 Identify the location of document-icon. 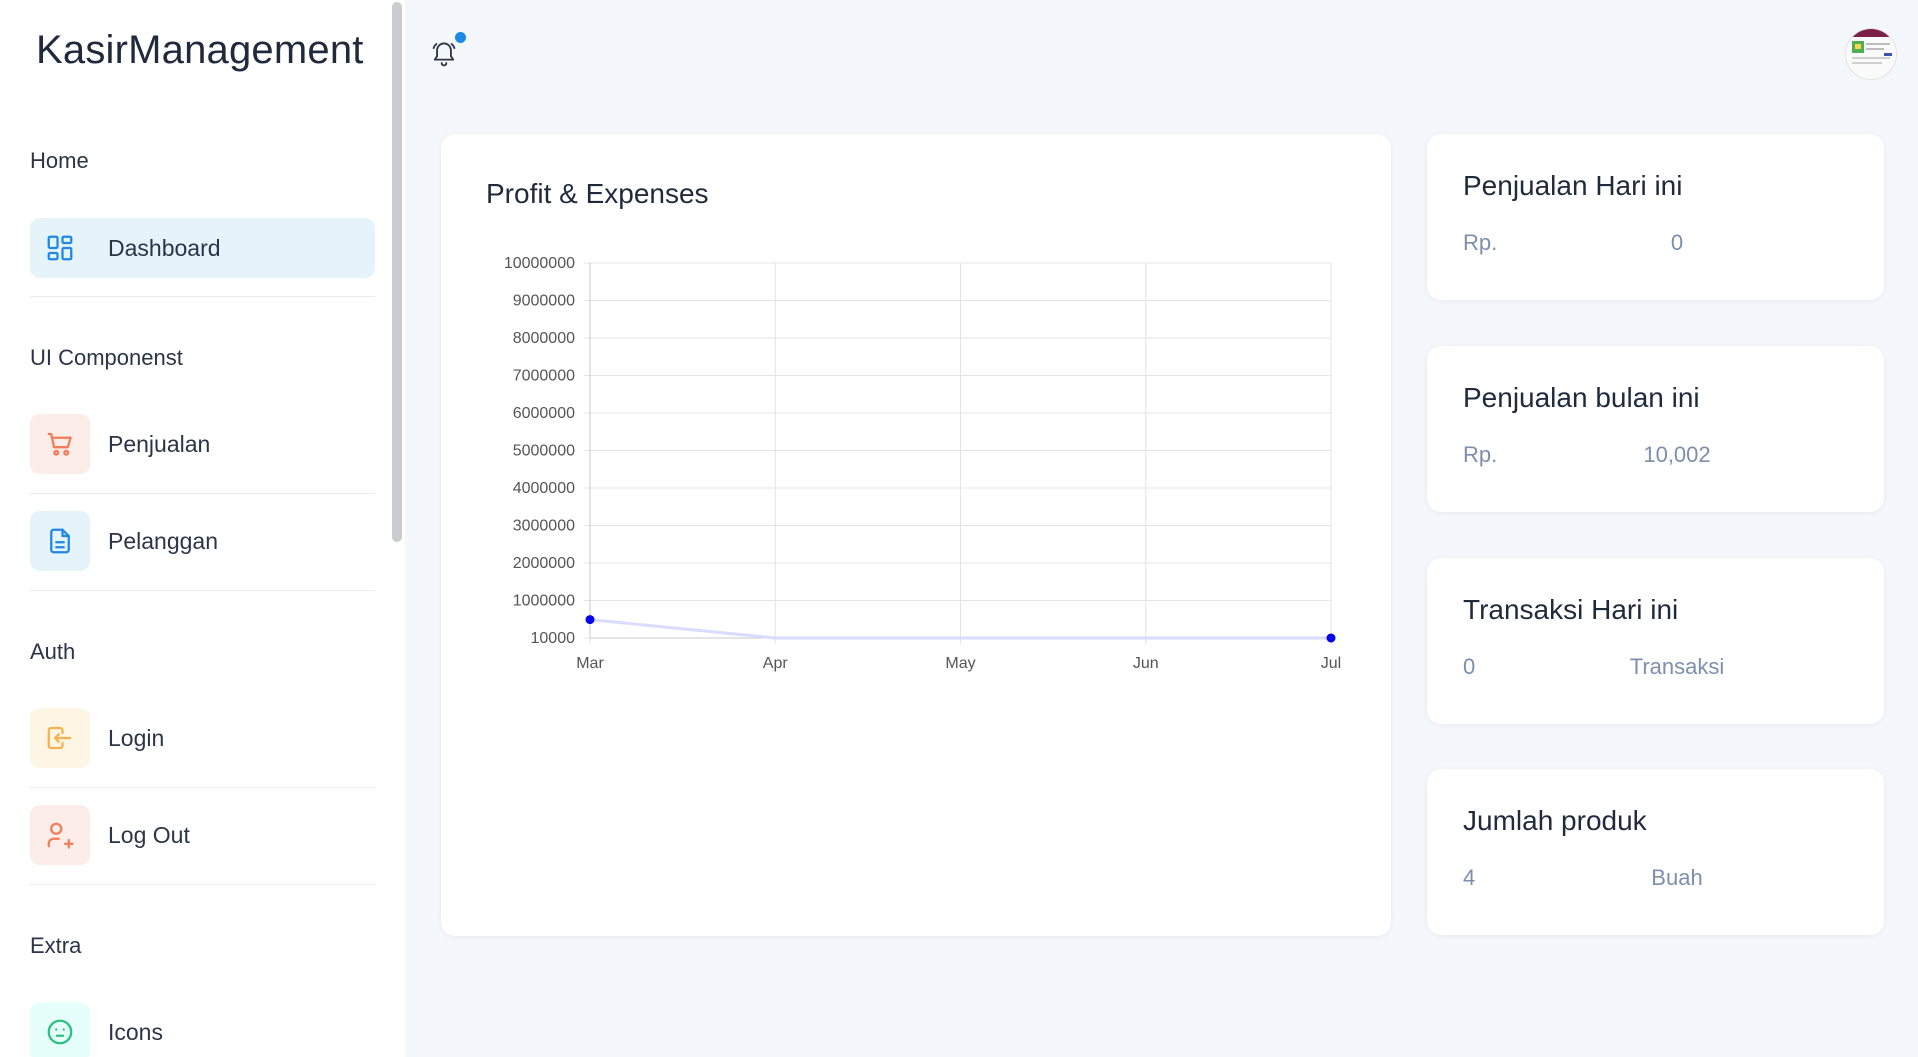
(60, 541).